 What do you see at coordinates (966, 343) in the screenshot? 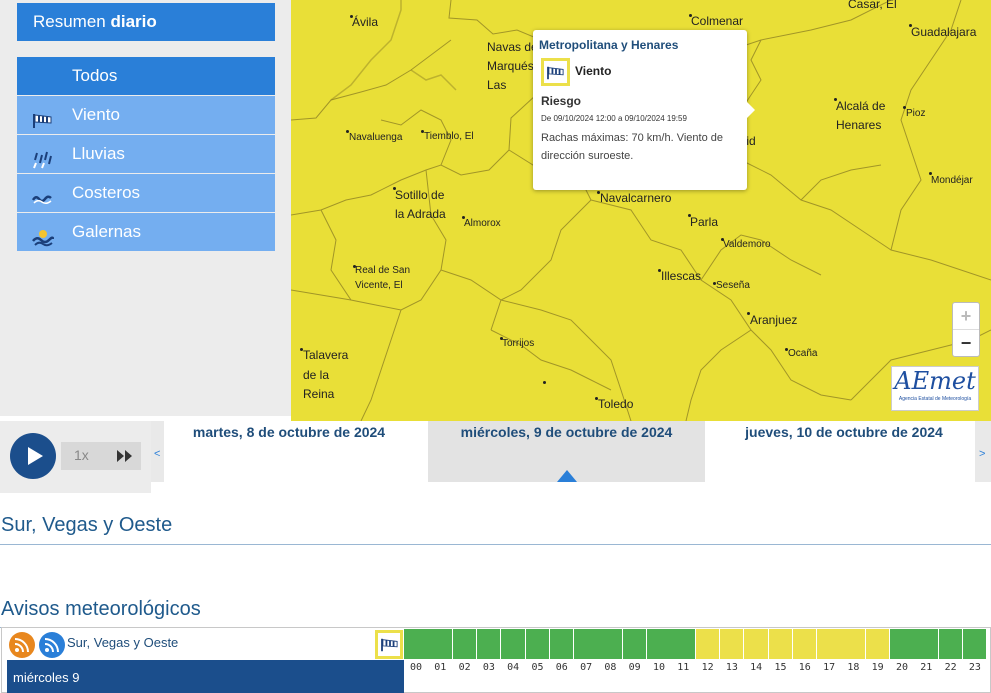
I see `zoom-out-button: −` at bounding box center [966, 343].